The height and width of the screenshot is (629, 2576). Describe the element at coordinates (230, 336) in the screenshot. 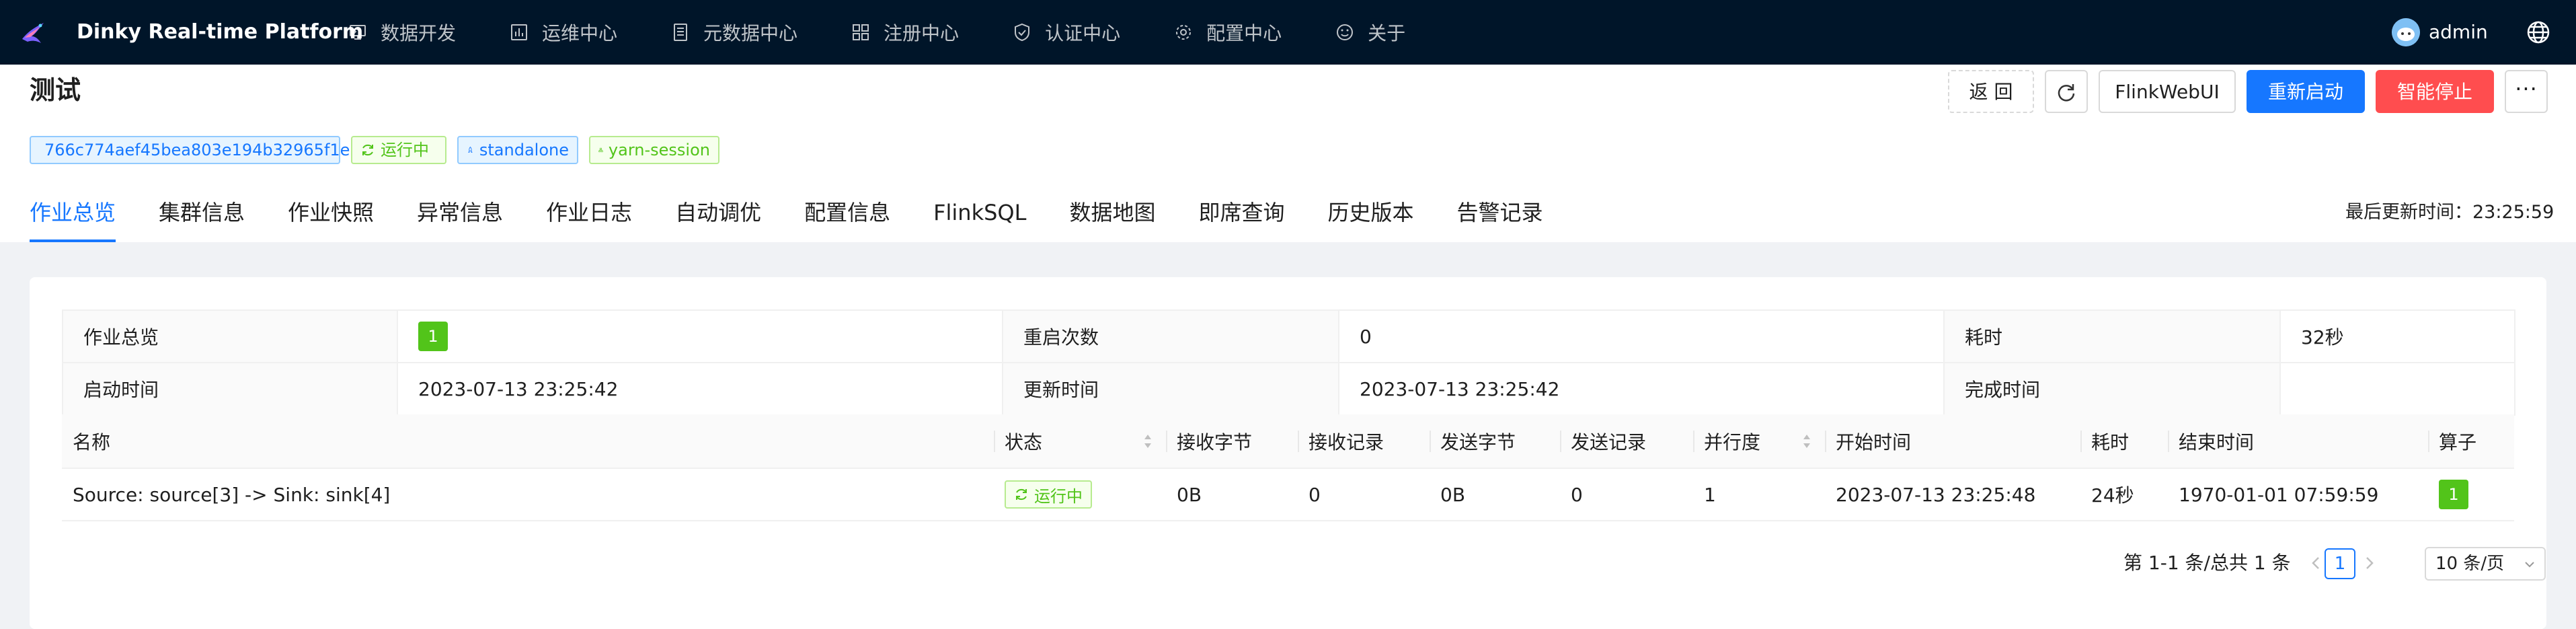

I see `desc-label: 作业总览` at that location.